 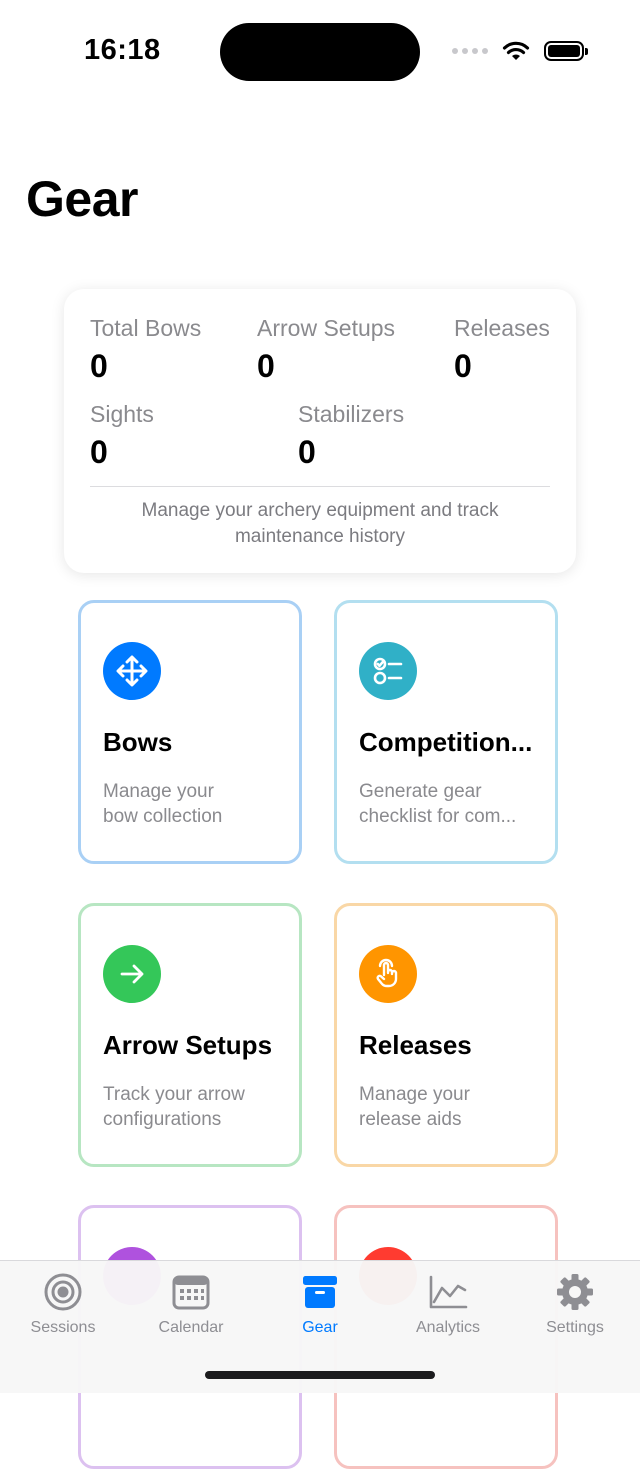 I want to click on tile-title: Arrow Setups, so click(x=188, y=1045).